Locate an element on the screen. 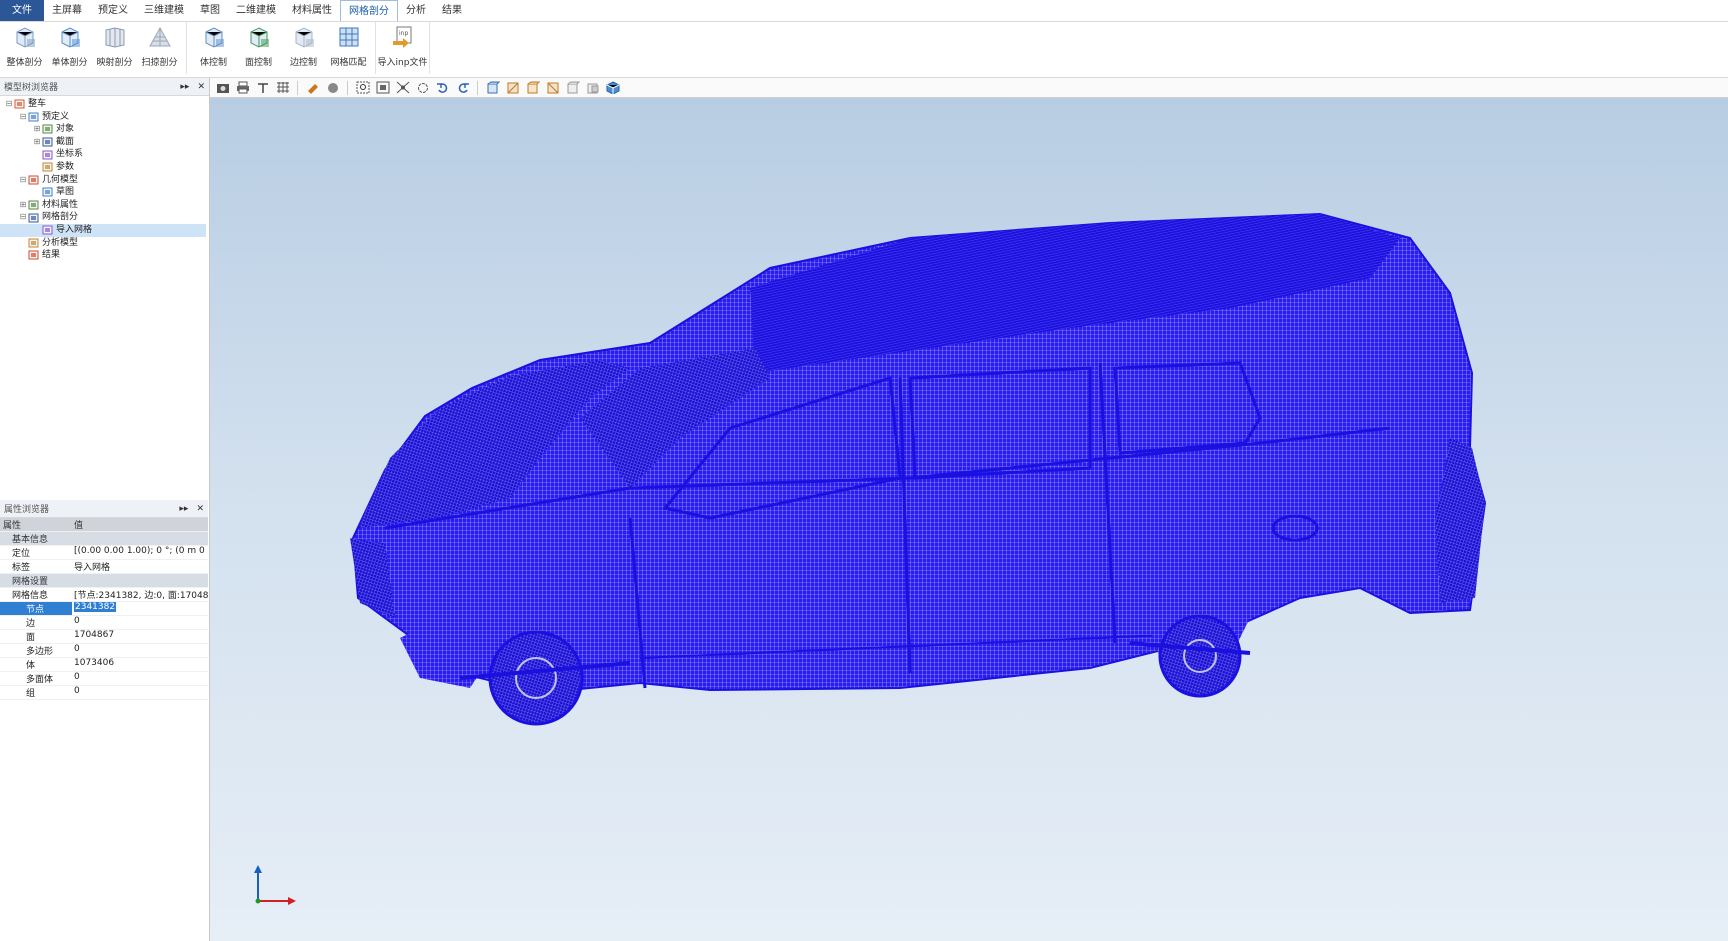 The image size is (1728, 941). section-cut-icon is located at coordinates (262, 88).